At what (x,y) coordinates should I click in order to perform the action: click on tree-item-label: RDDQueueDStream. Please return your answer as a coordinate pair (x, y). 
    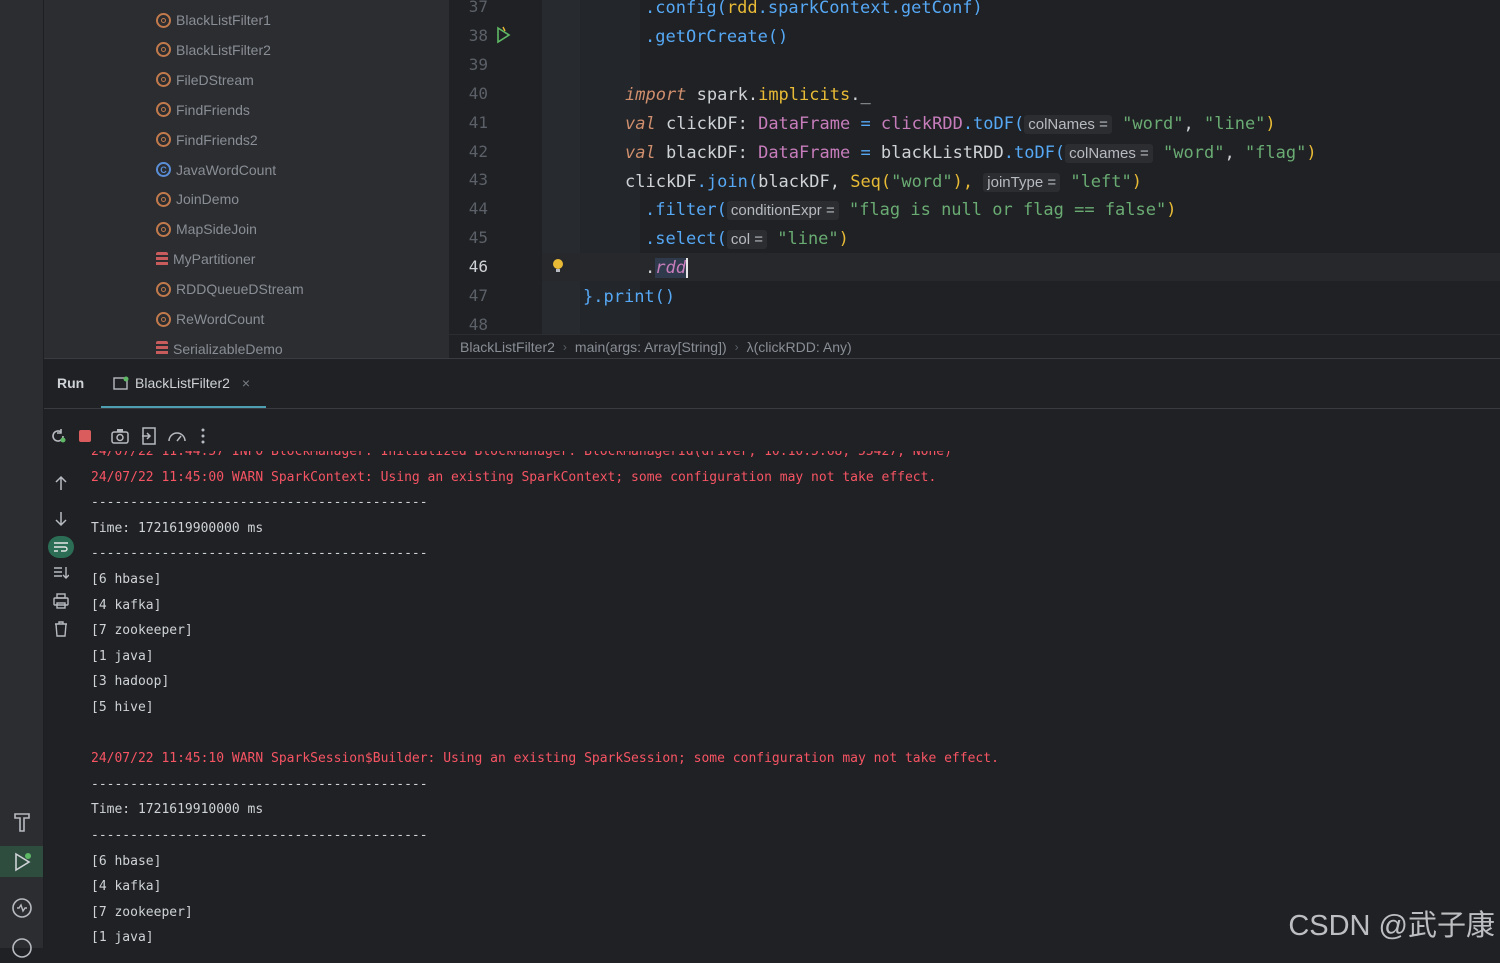
    Looking at the image, I should click on (240, 289).